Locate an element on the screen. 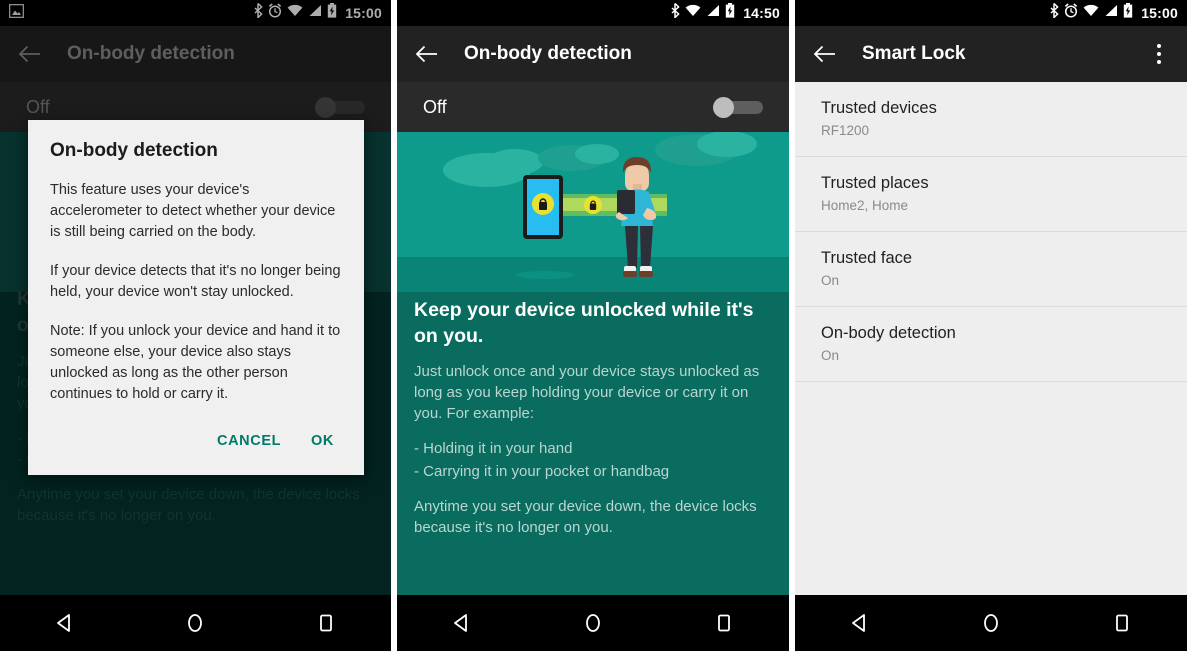 This screenshot has width=1187, height=651. content-bullet-1: - Holding it in your hand is located at coordinates (493, 448).